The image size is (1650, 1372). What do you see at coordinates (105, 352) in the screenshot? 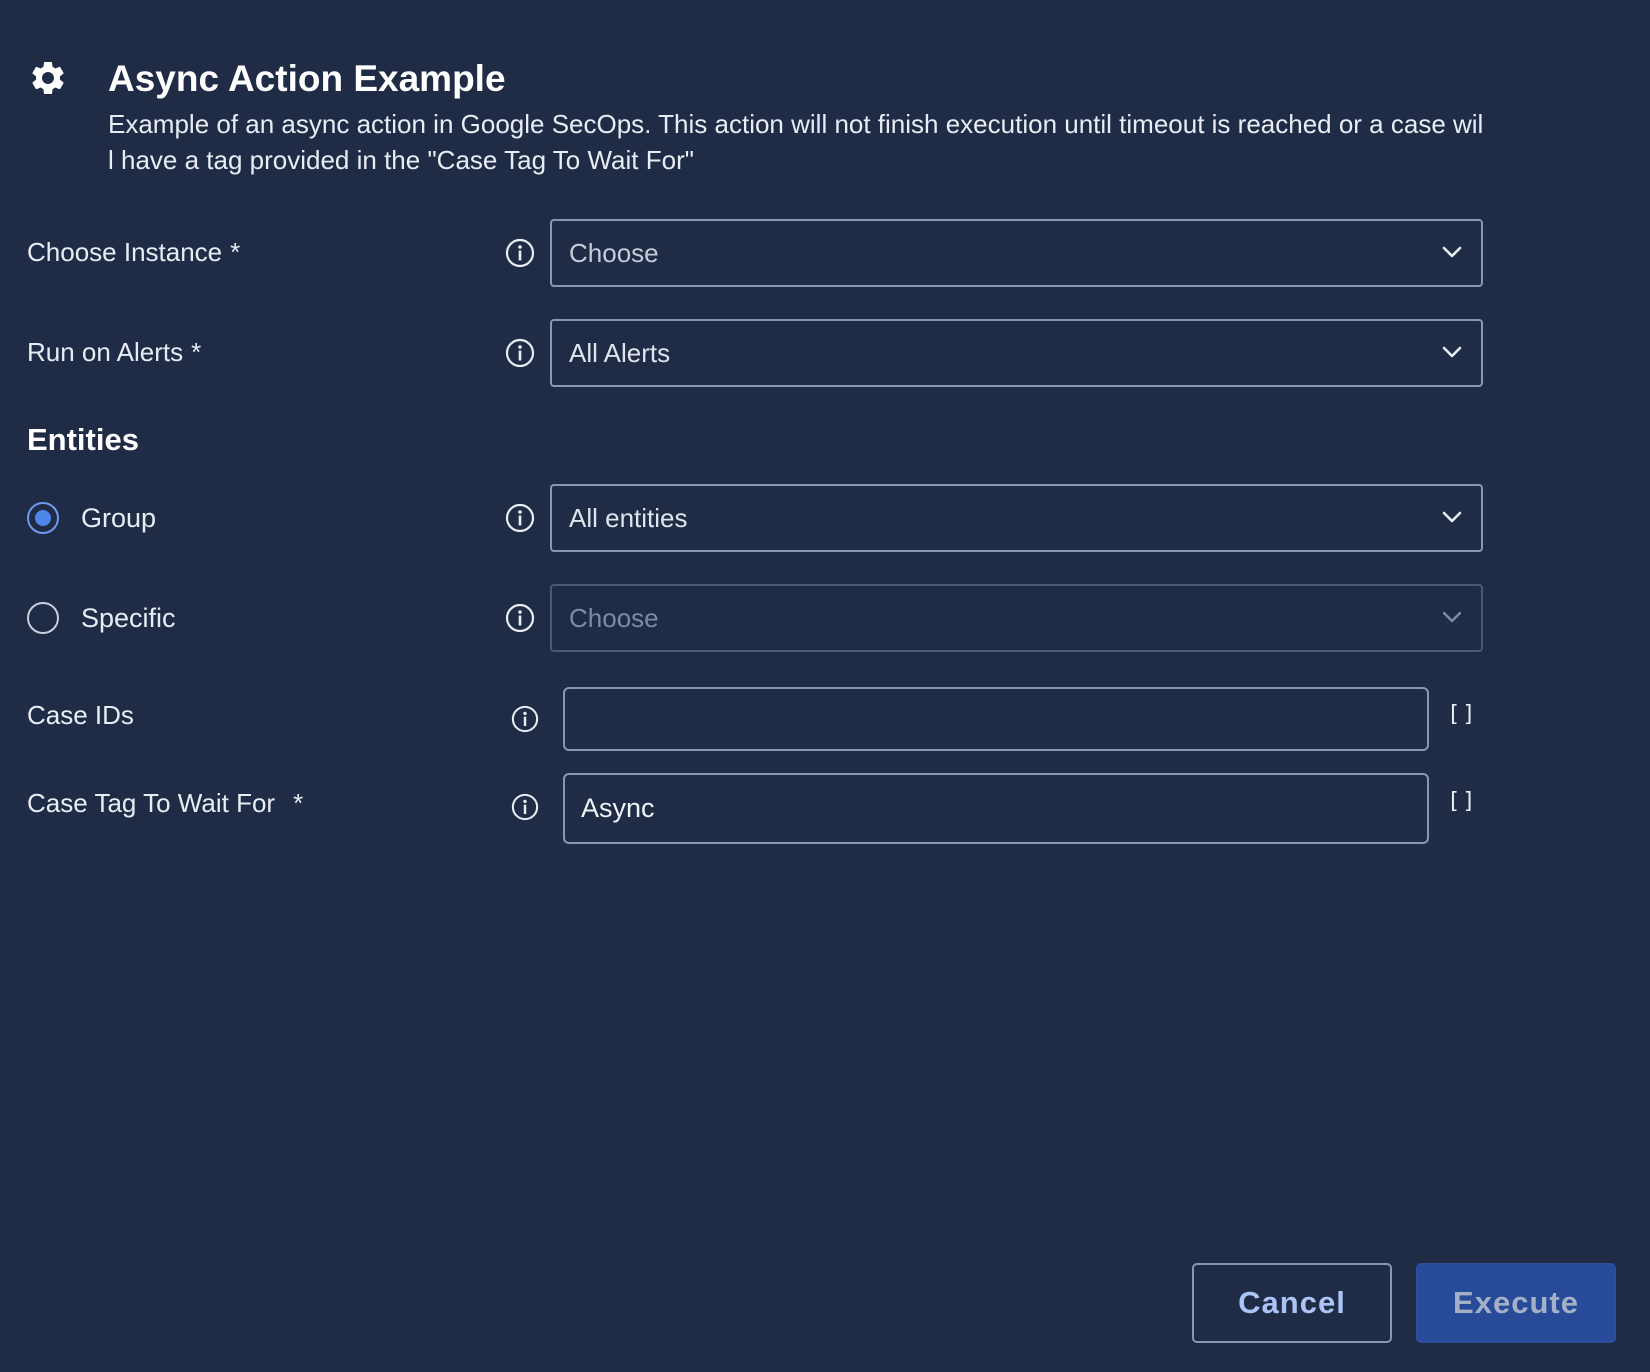
I see `run-on-alerts-label-text: Run on Alerts` at bounding box center [105, 352].